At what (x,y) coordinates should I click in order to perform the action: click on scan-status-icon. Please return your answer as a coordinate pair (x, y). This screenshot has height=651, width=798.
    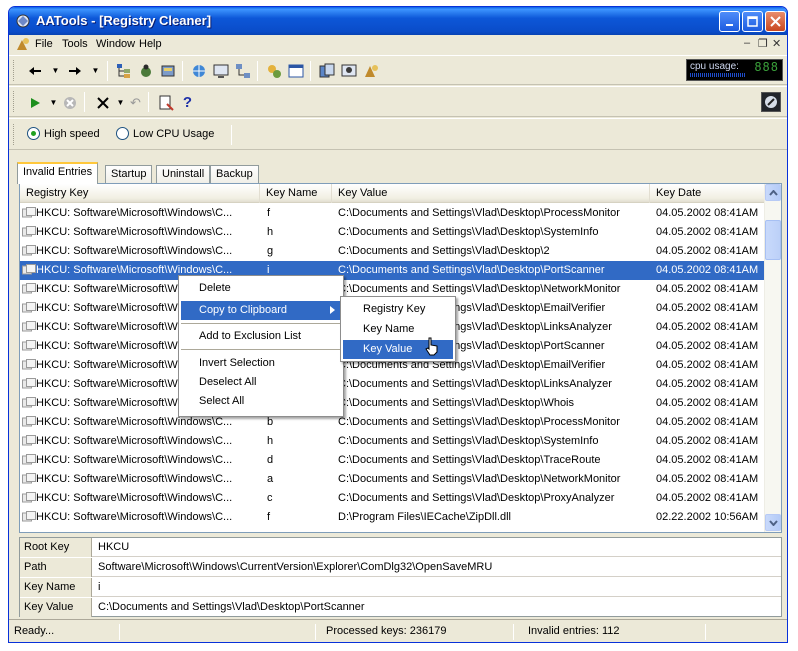
    Looking at the image, I should click on (771, 102).